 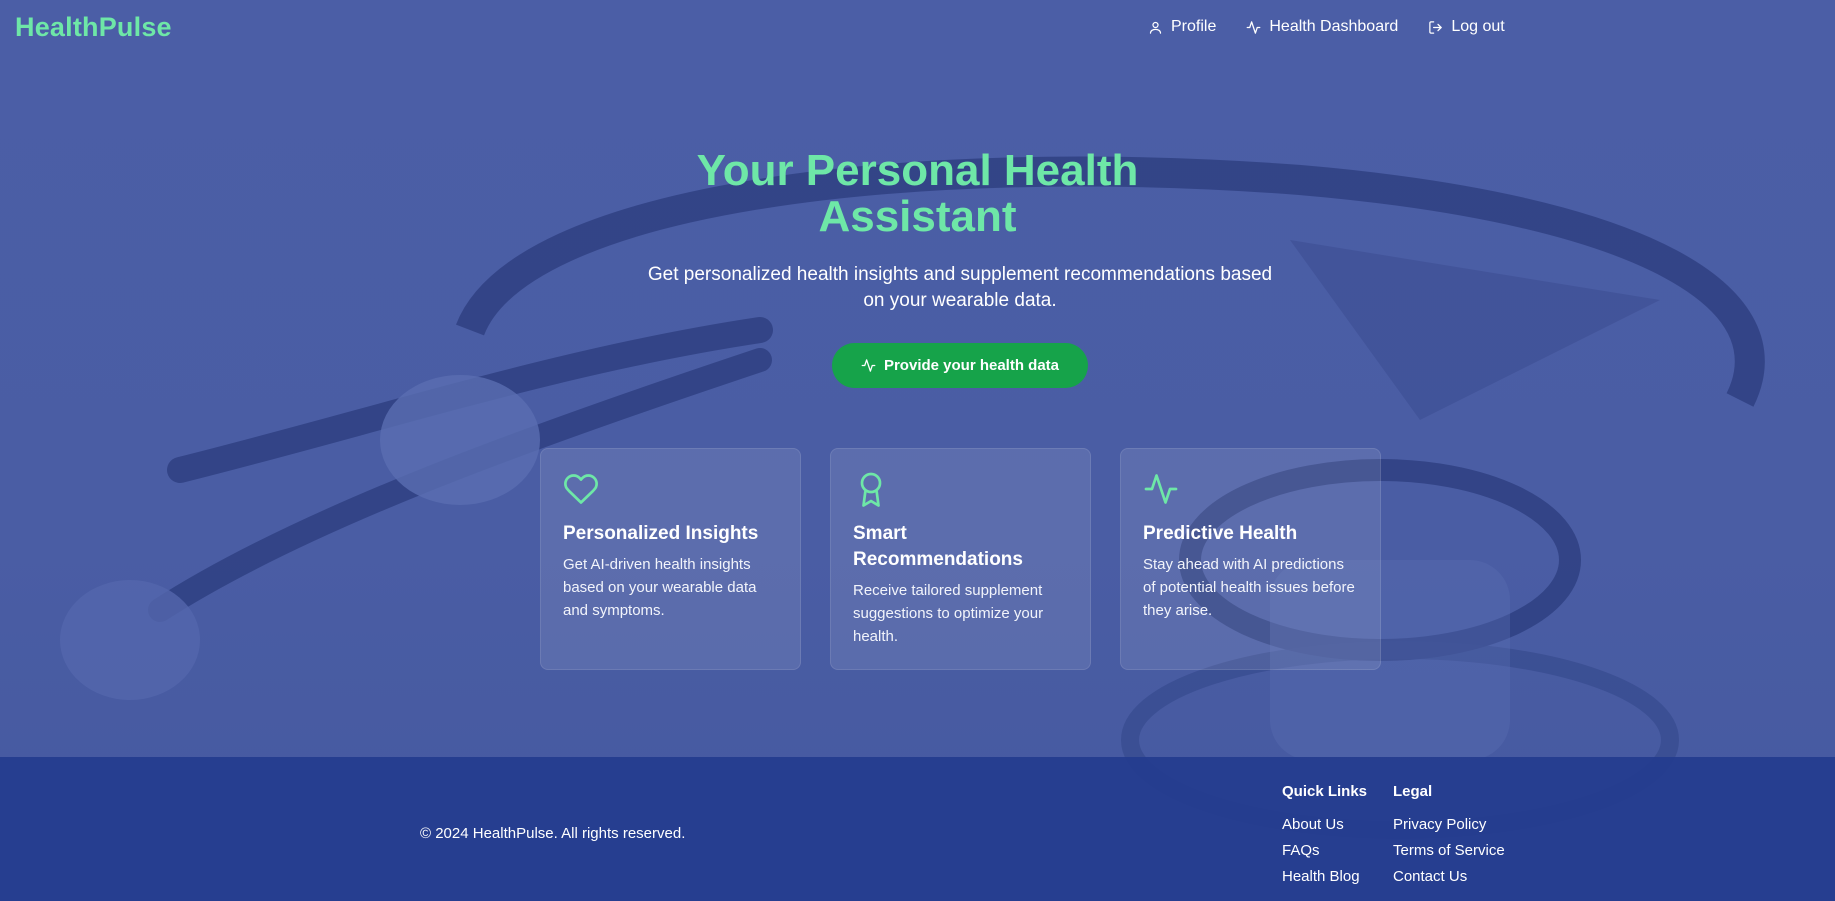 What do you see at coordinates (1324, 825) in the screenshot?
I see `footer-link-about-us: About Us` at bounding box center [1324, 825].